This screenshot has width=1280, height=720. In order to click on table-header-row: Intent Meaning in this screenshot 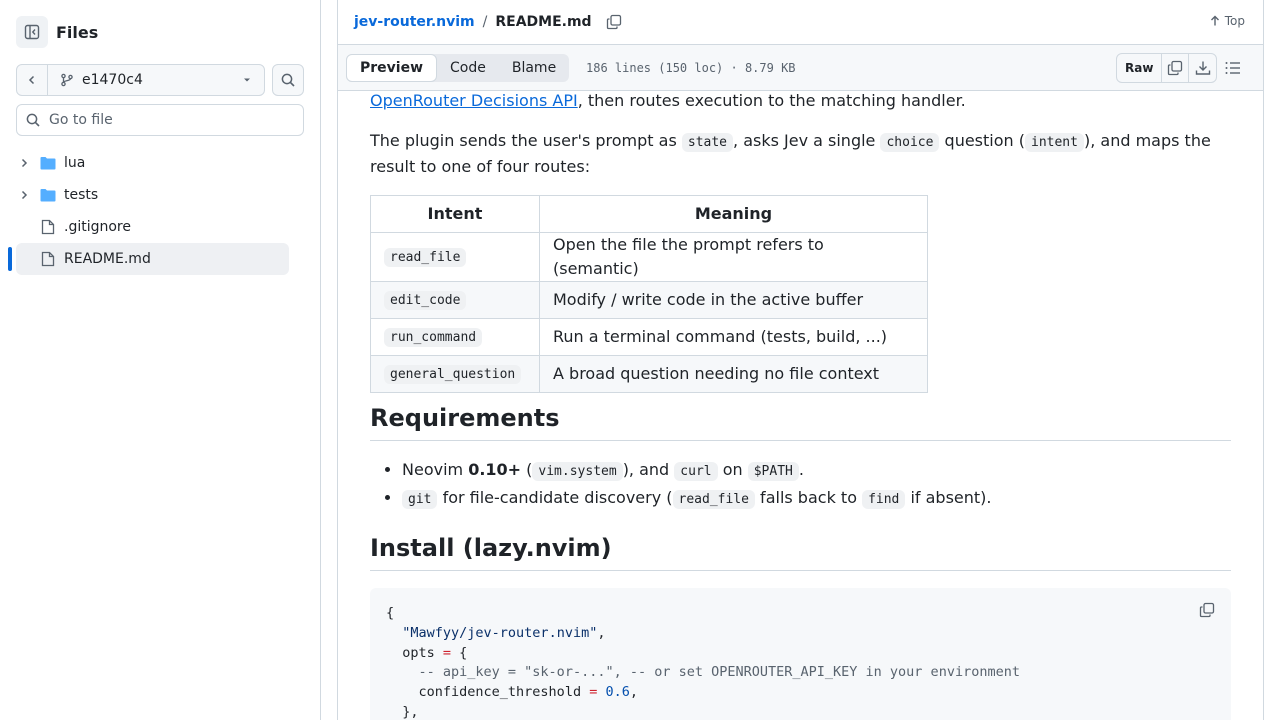, I will do `click(649, 214)`.